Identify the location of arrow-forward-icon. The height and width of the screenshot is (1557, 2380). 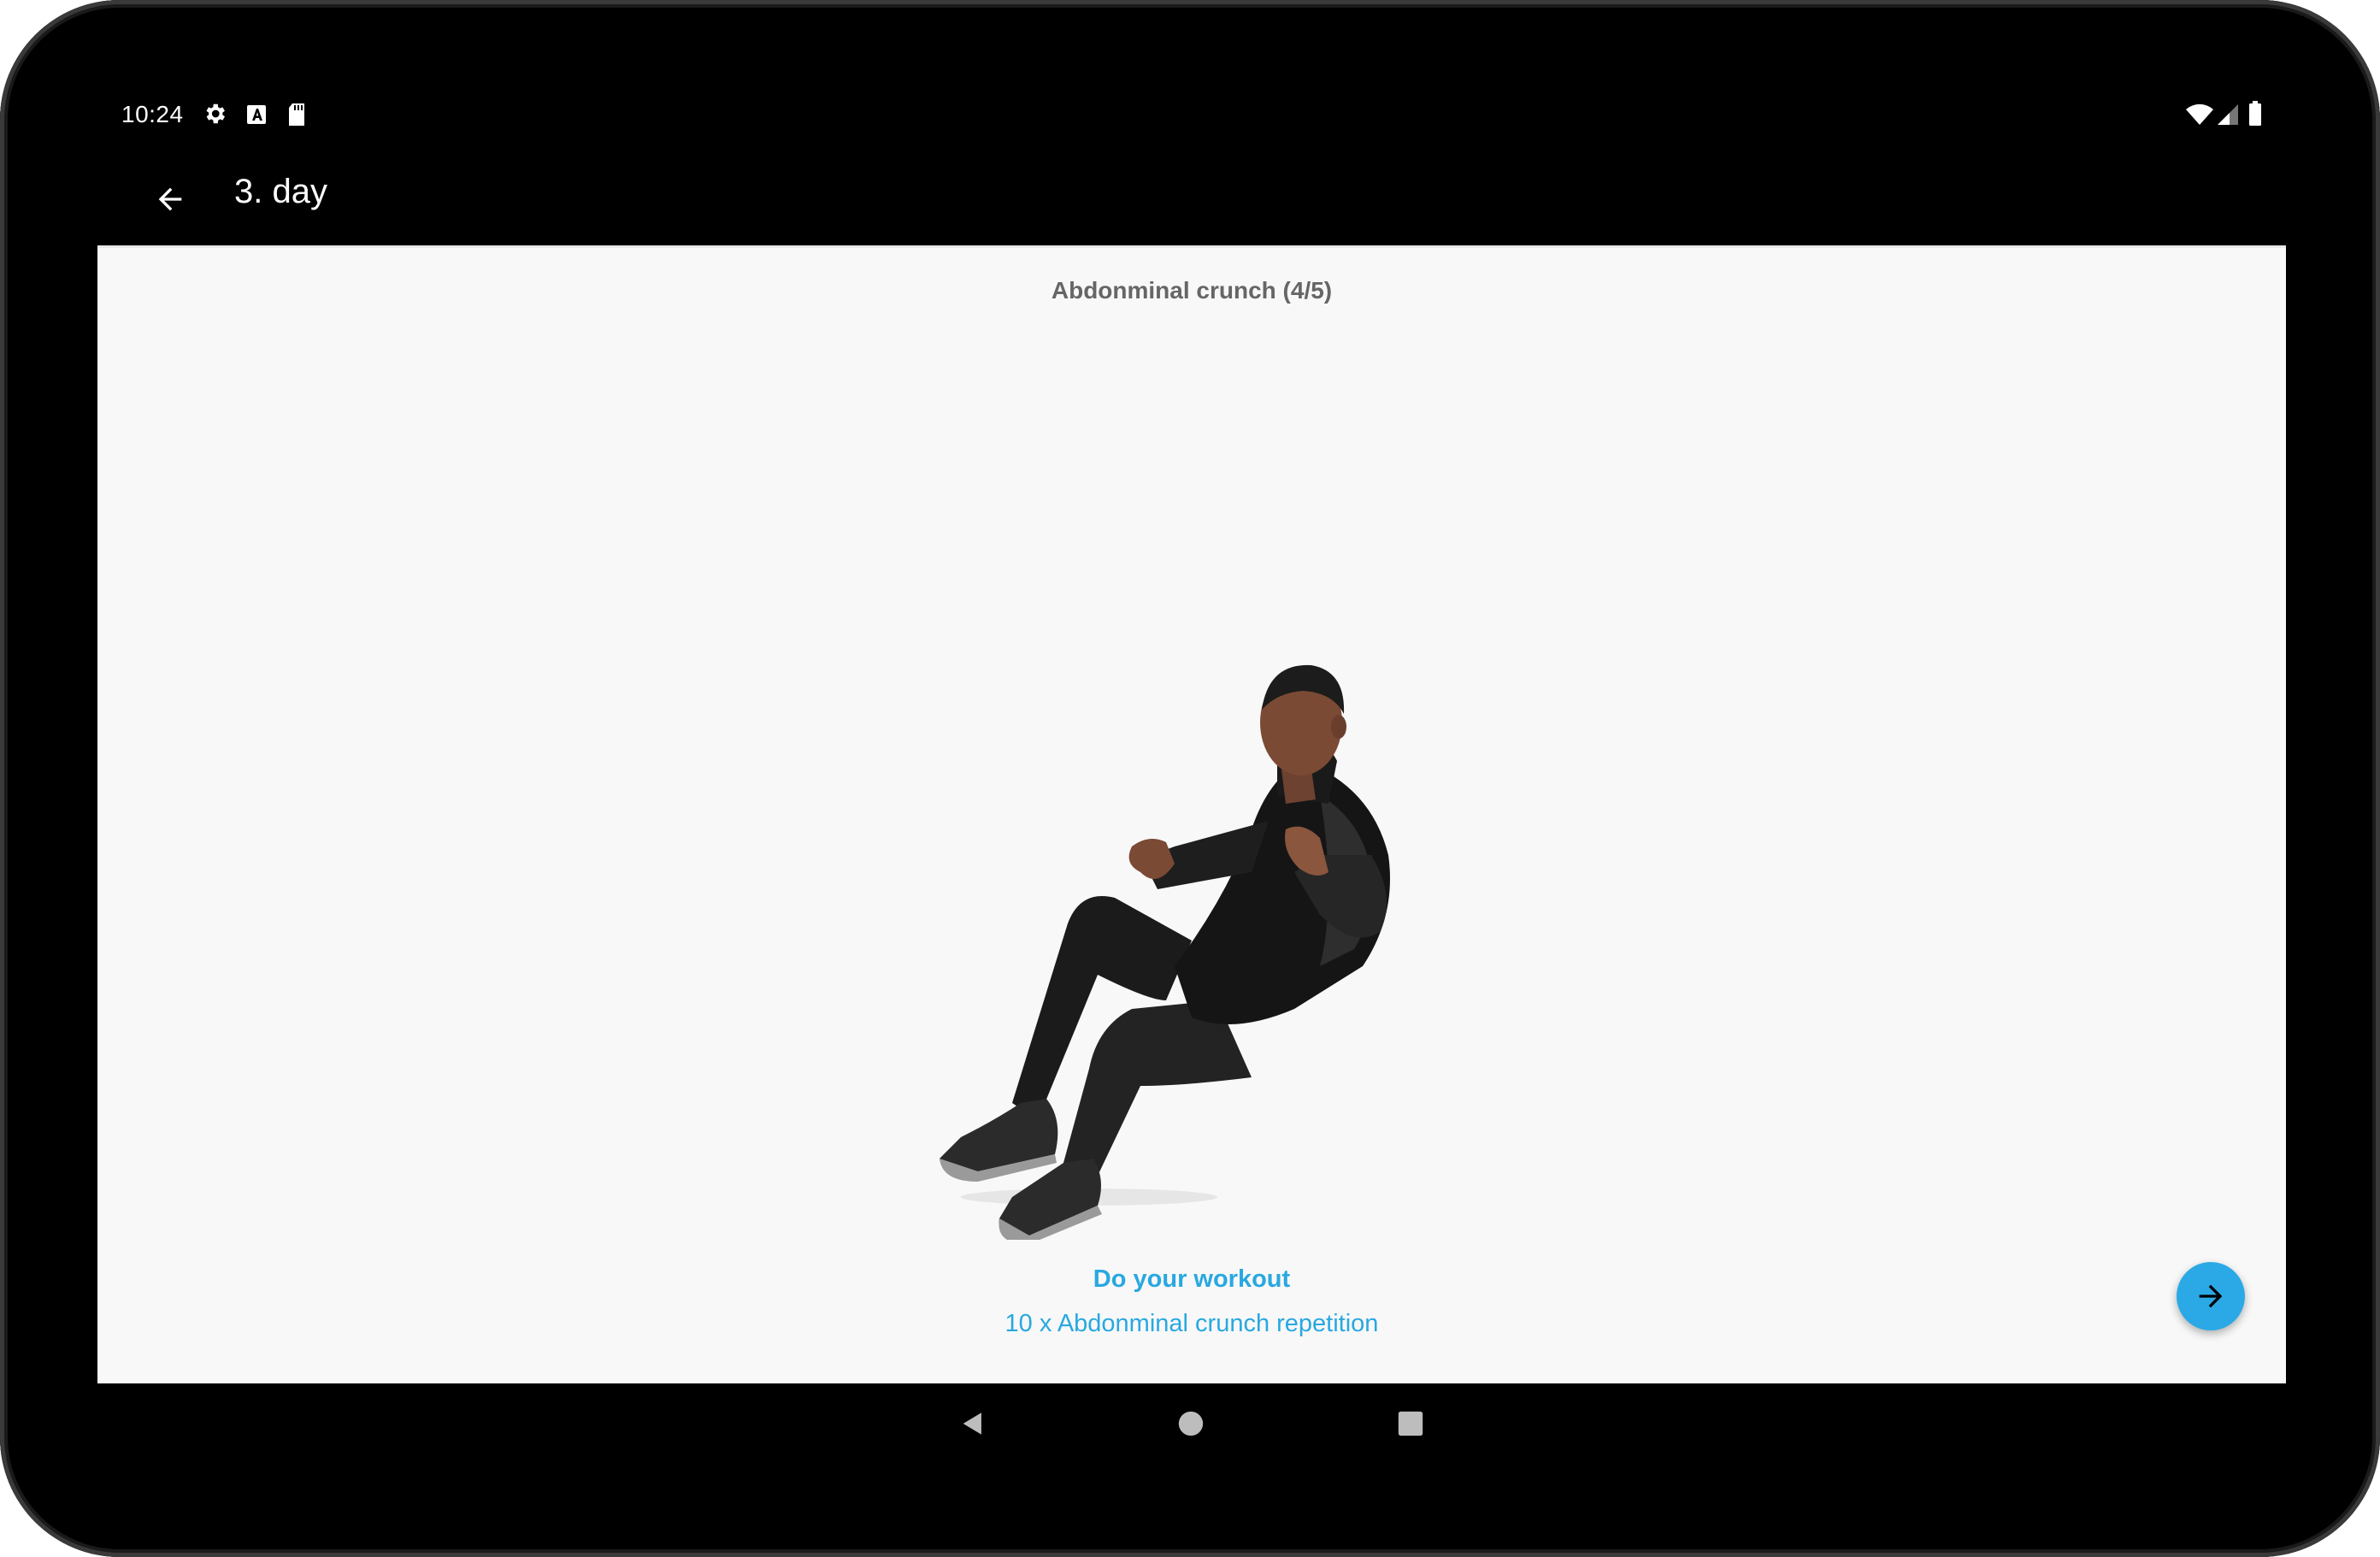
(2211, 1296).